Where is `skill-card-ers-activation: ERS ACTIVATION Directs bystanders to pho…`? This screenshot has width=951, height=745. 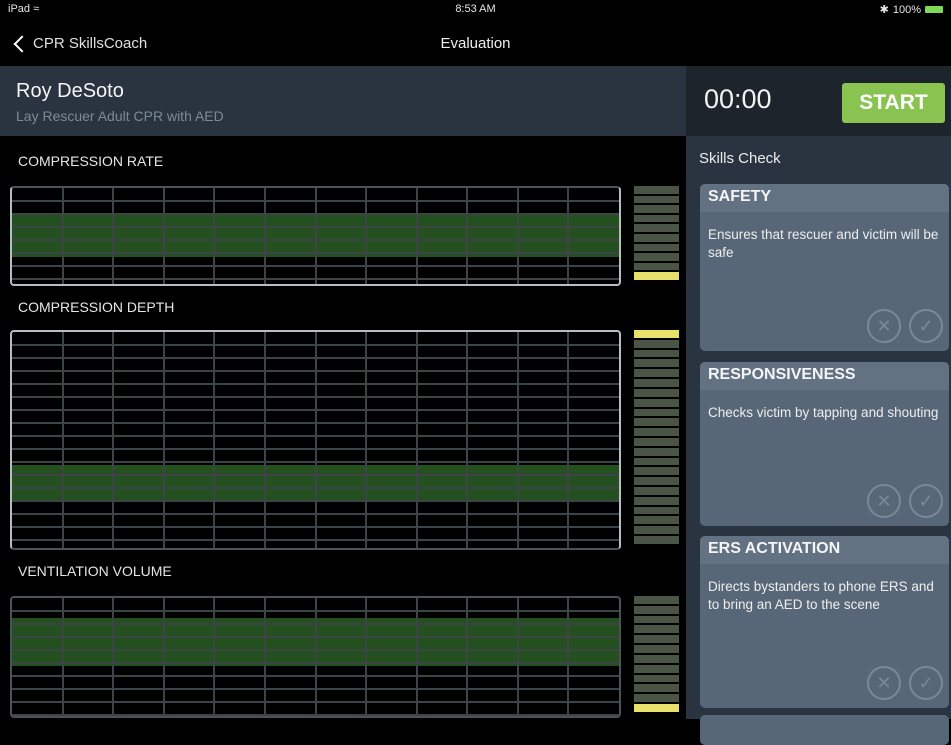
skill-card-ers-activation: ERS ACTIVATION Directs bystanders to pho… is located at coordinates (824, 622).